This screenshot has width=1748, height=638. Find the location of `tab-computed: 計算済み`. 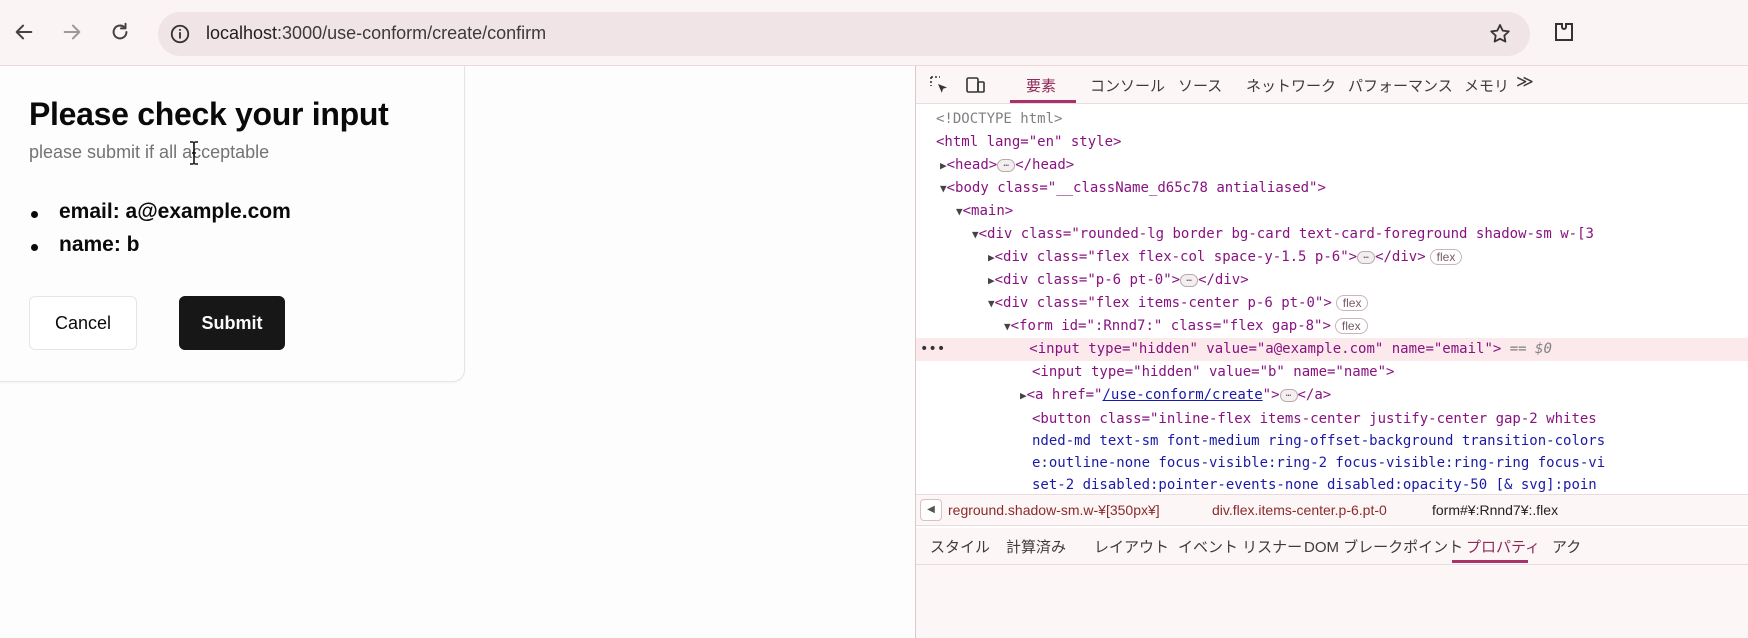

tab-computed: 計算済み is located at coordinates (1036, 546).